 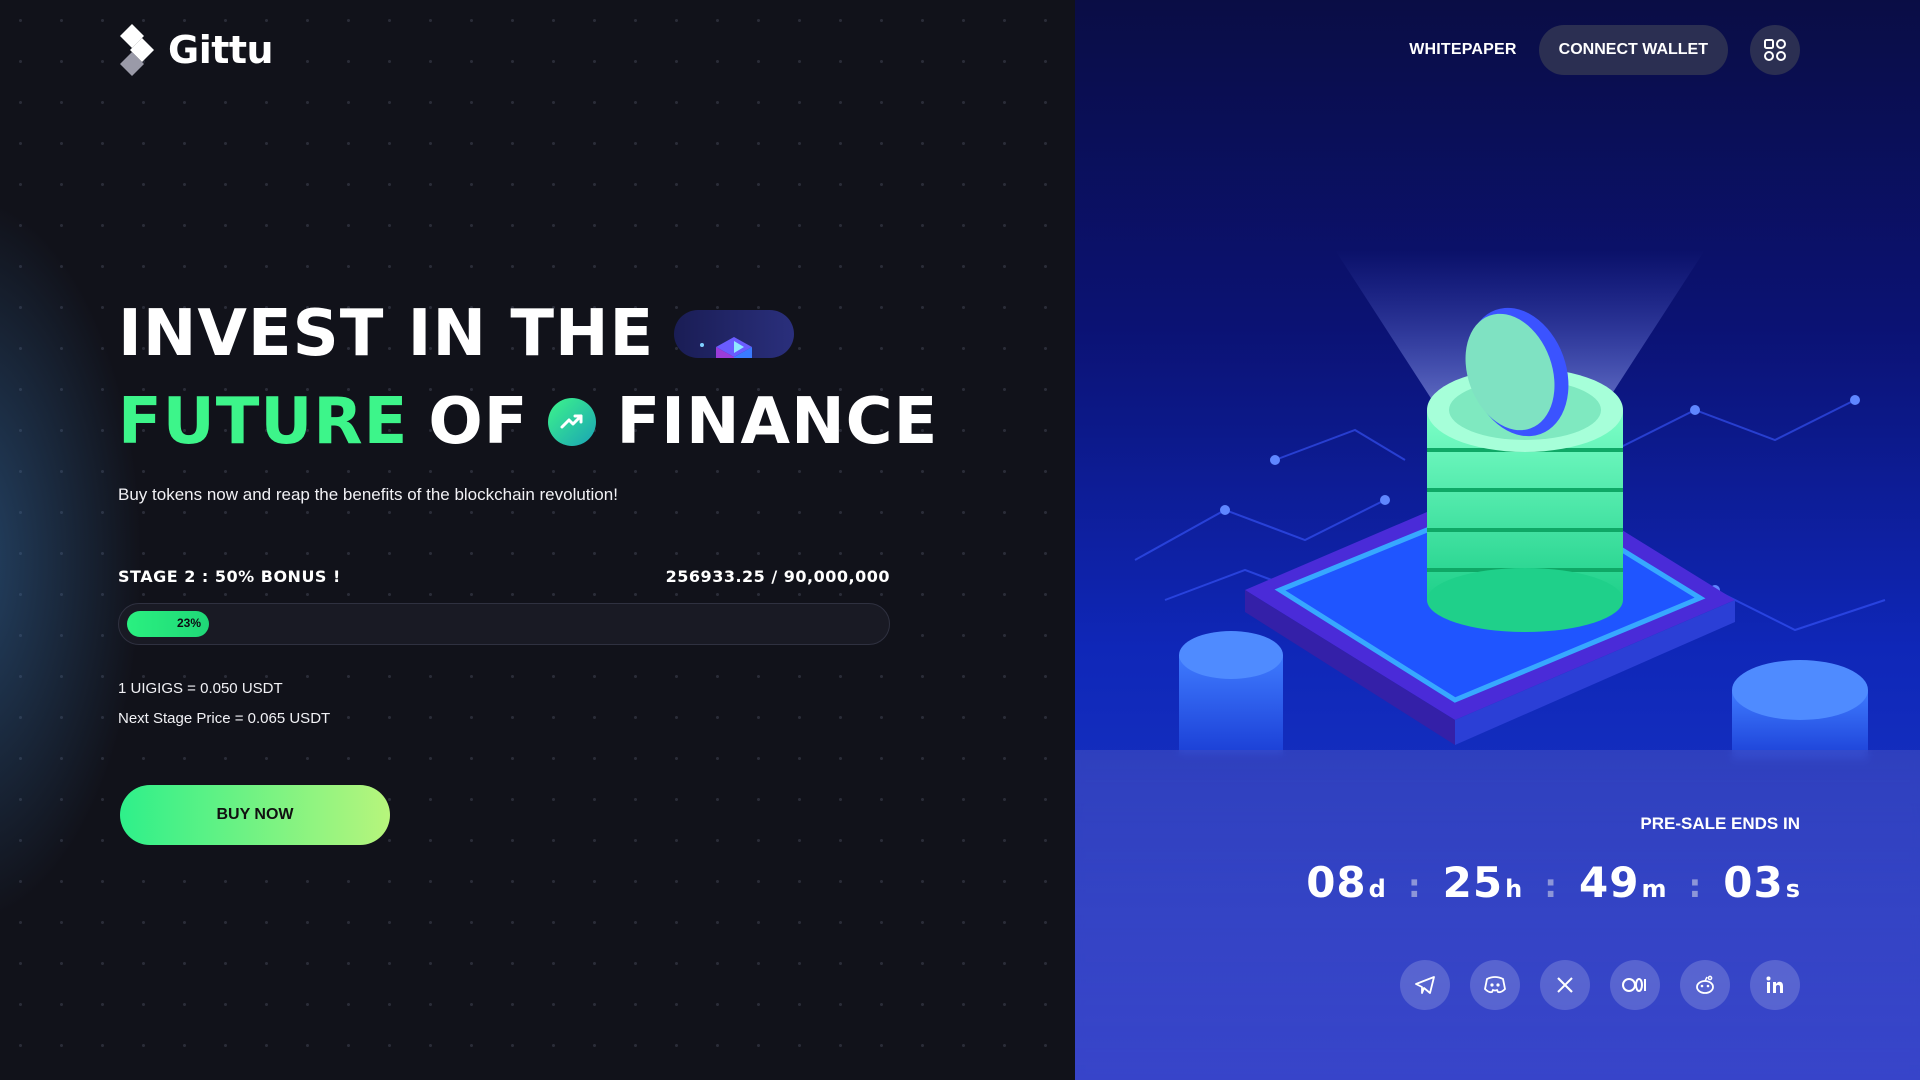 What do you see at coordinates (1720, 823) in the screenshot?
I see `presale-ends-label: PRE-SALE ENDS IN` at bounding box center [1720, 823].